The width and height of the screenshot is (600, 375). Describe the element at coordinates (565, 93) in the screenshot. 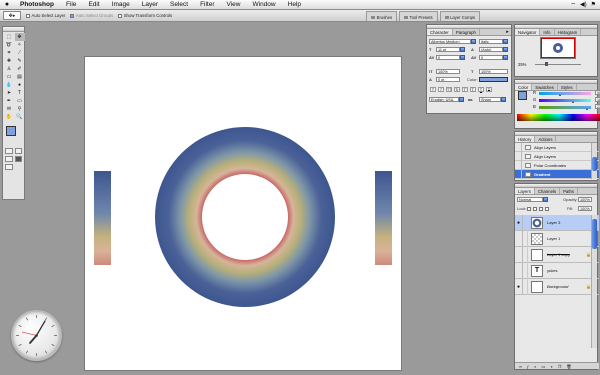

I see `red-slider-track` at that location.